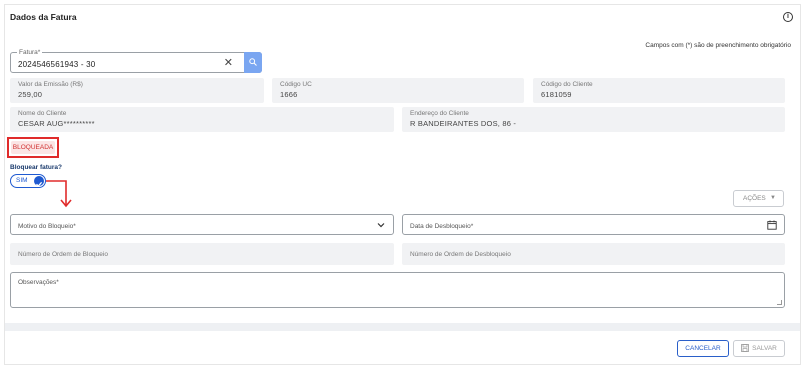 The image size is (805, 367). What do you see at coordinates (30, 52) in the screenshot?
I see `fatura-label: Fatura*` at bounding box center [30, 52].